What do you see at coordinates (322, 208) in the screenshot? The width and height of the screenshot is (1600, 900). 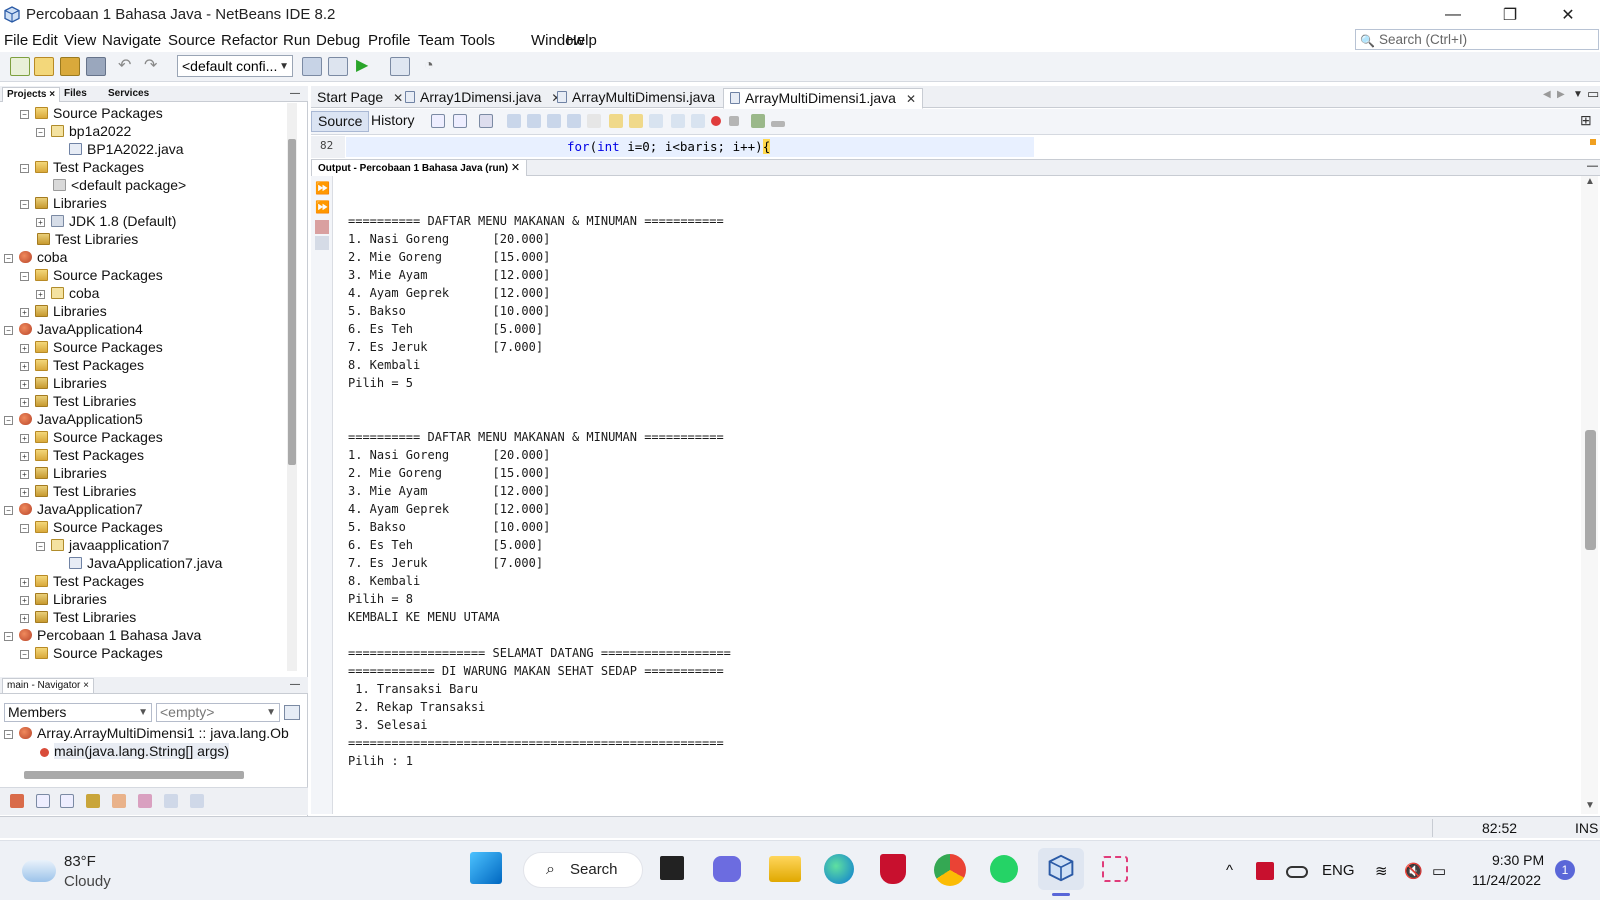 I see `rerun-customized-icon: ⏩` at bounding box center [322, 208].